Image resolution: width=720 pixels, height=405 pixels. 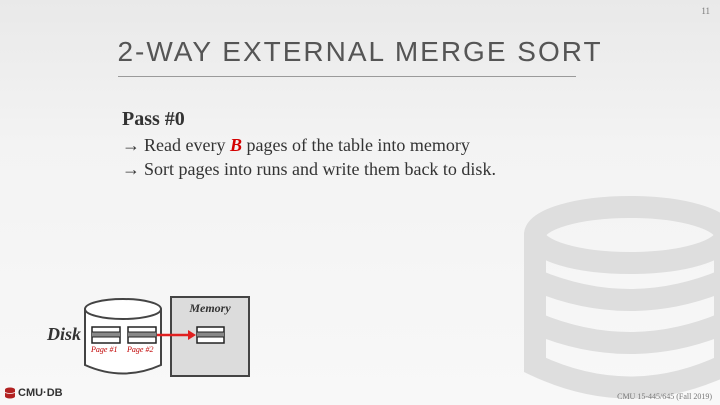 What do you see at coordinates (140, 349) in the screenshot?
I see `page-label-2: Page #2` at bounding box center [140, 349].